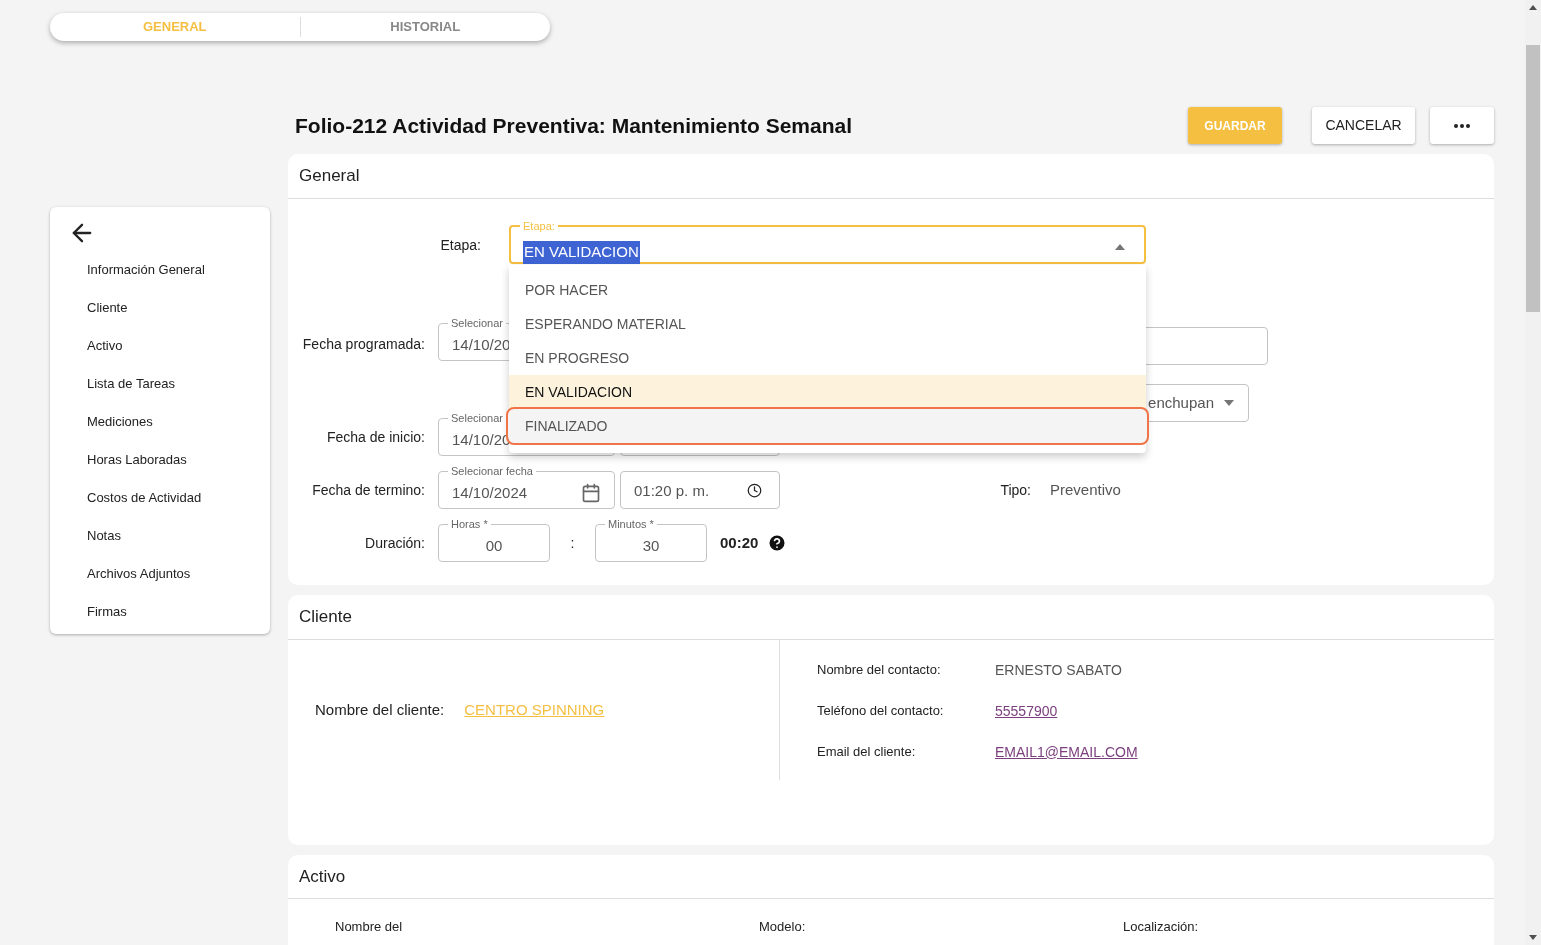 The image size is (1541, 945). I want to click on section-title: Cliente, so click(325, 617).